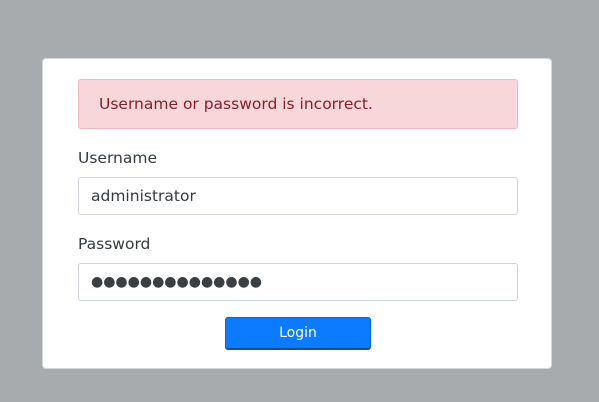 The width and height of the screenshot is (599, 402). I want to click on error-alert: Username or password is incorrect., so click(298, 104).